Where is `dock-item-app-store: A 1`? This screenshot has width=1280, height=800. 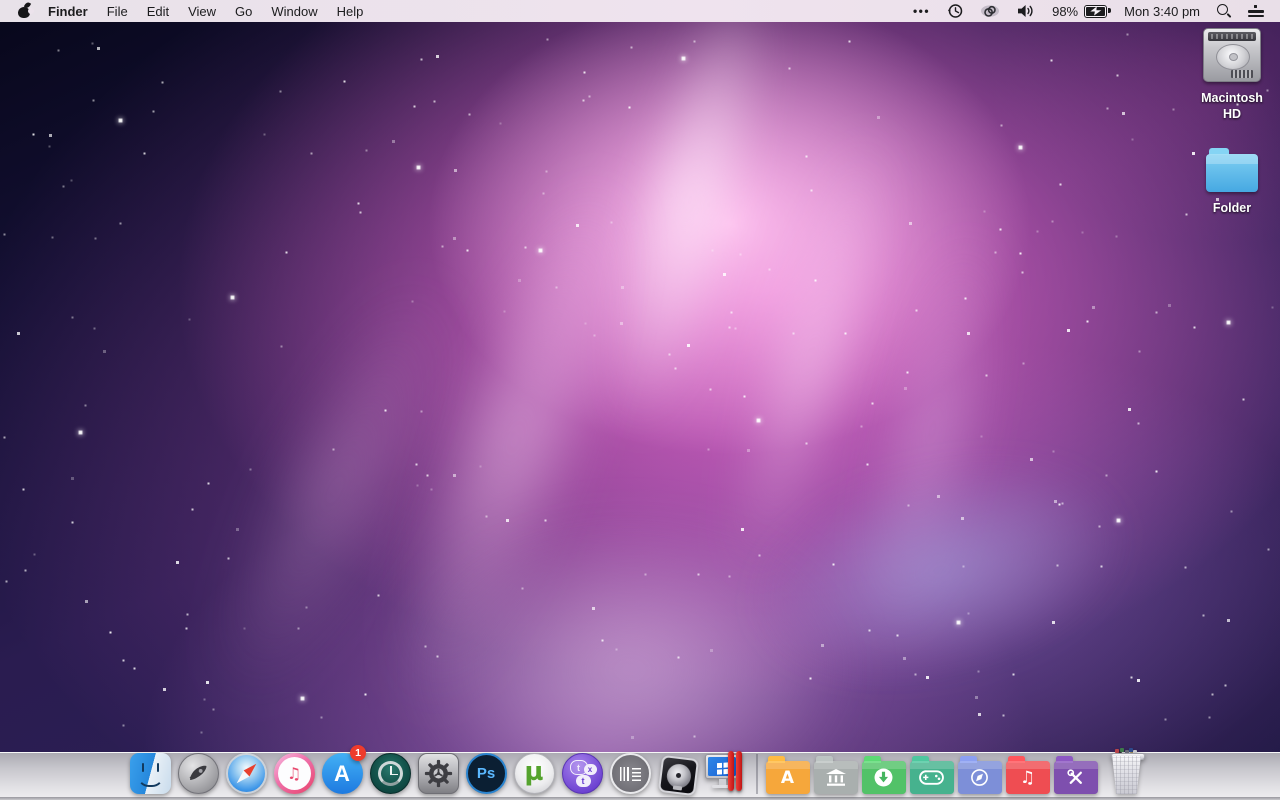
dock-item-app-store: A 1 is located at coordinates (343, 769).